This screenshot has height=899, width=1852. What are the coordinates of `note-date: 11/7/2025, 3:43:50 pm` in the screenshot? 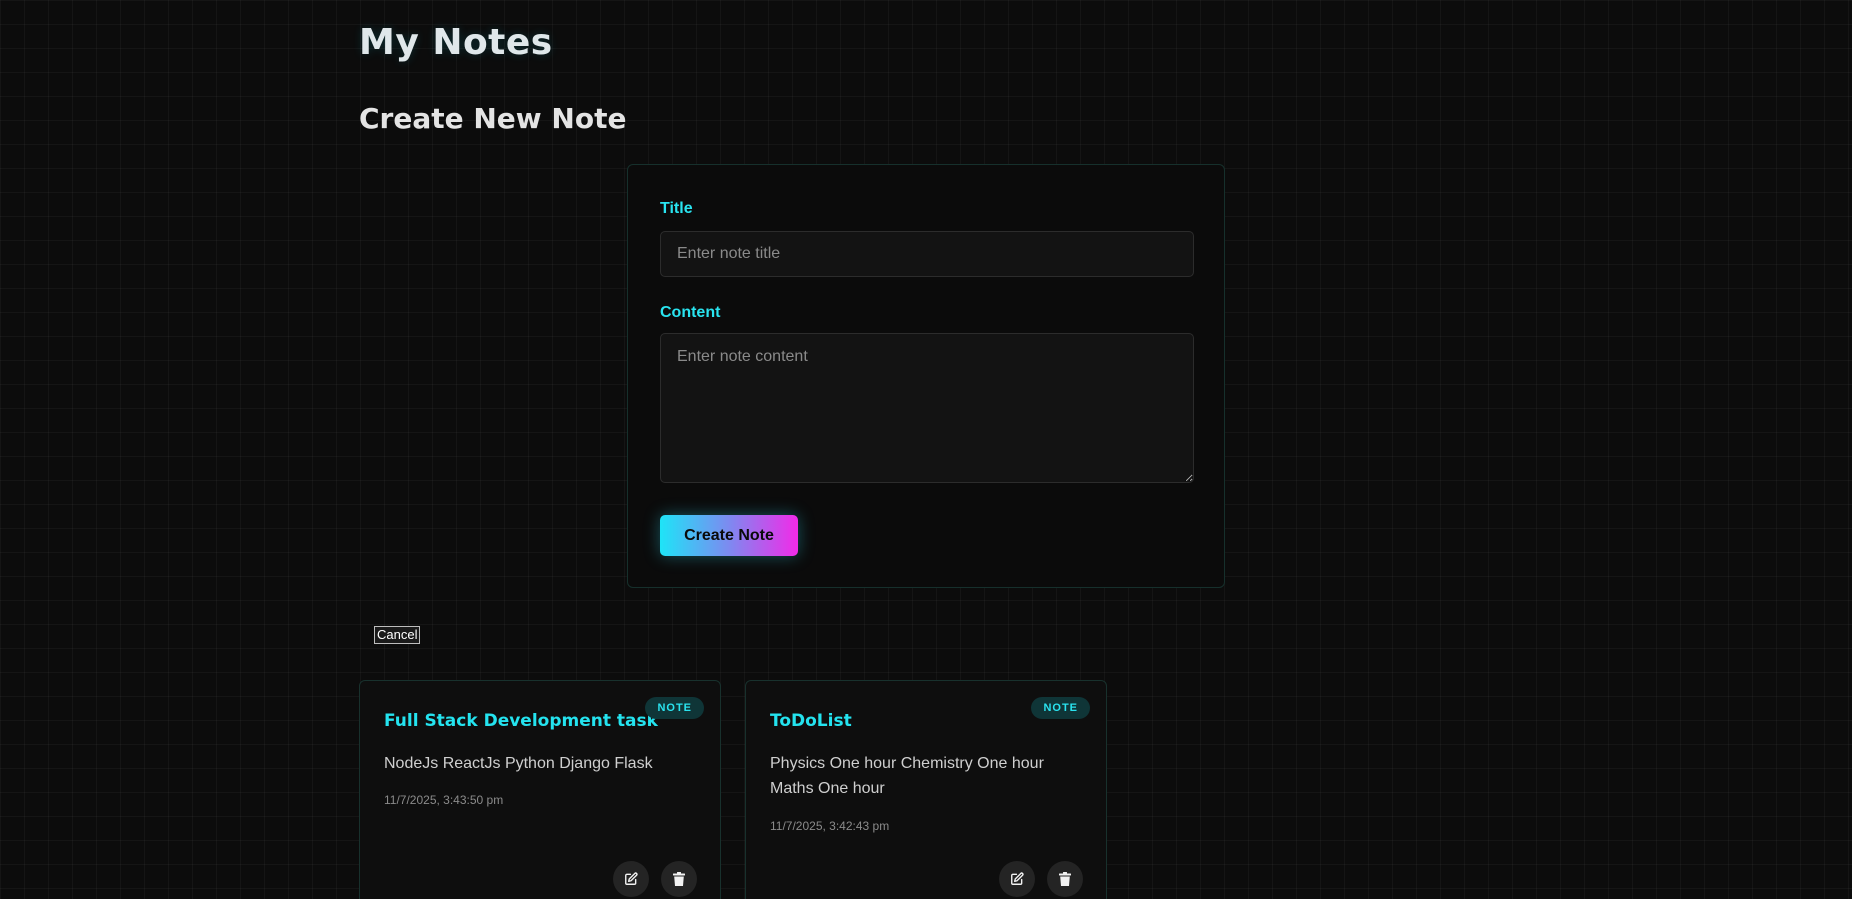 It's located at (444, 800).